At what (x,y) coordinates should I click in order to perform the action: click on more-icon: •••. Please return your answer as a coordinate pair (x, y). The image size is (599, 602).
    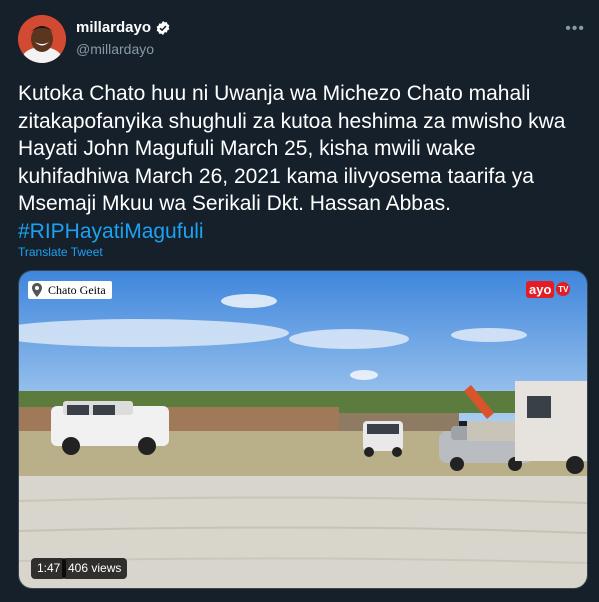
    Looking at the image, I should click on (575, 29).